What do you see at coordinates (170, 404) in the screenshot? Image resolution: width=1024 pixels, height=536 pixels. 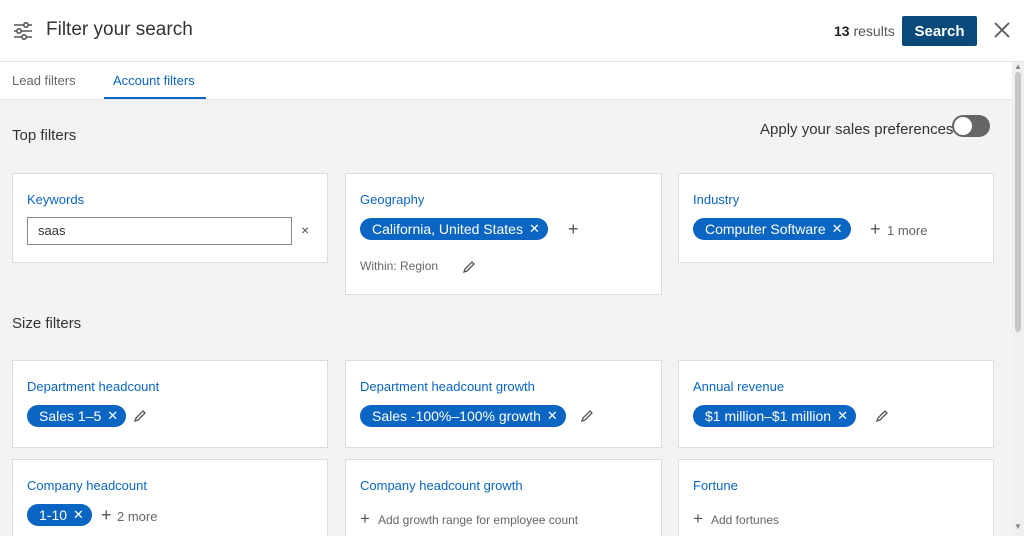 I see `department-headcount-card: Department headcount Sales 1–5 ✕` at bounding box center [170, 404].